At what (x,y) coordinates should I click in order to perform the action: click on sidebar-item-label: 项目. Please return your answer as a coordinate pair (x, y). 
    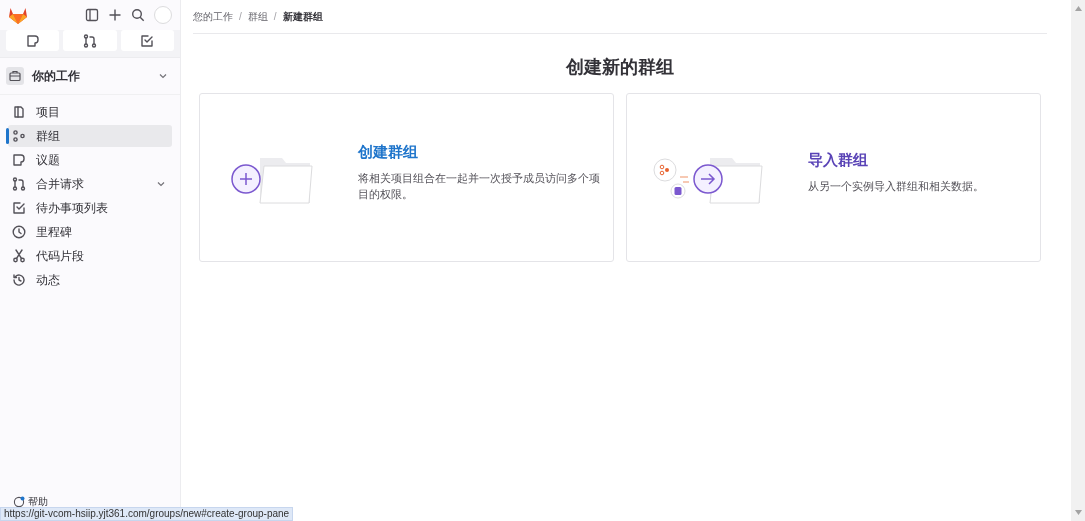
    Looking at the image, I should click on (48, 112).